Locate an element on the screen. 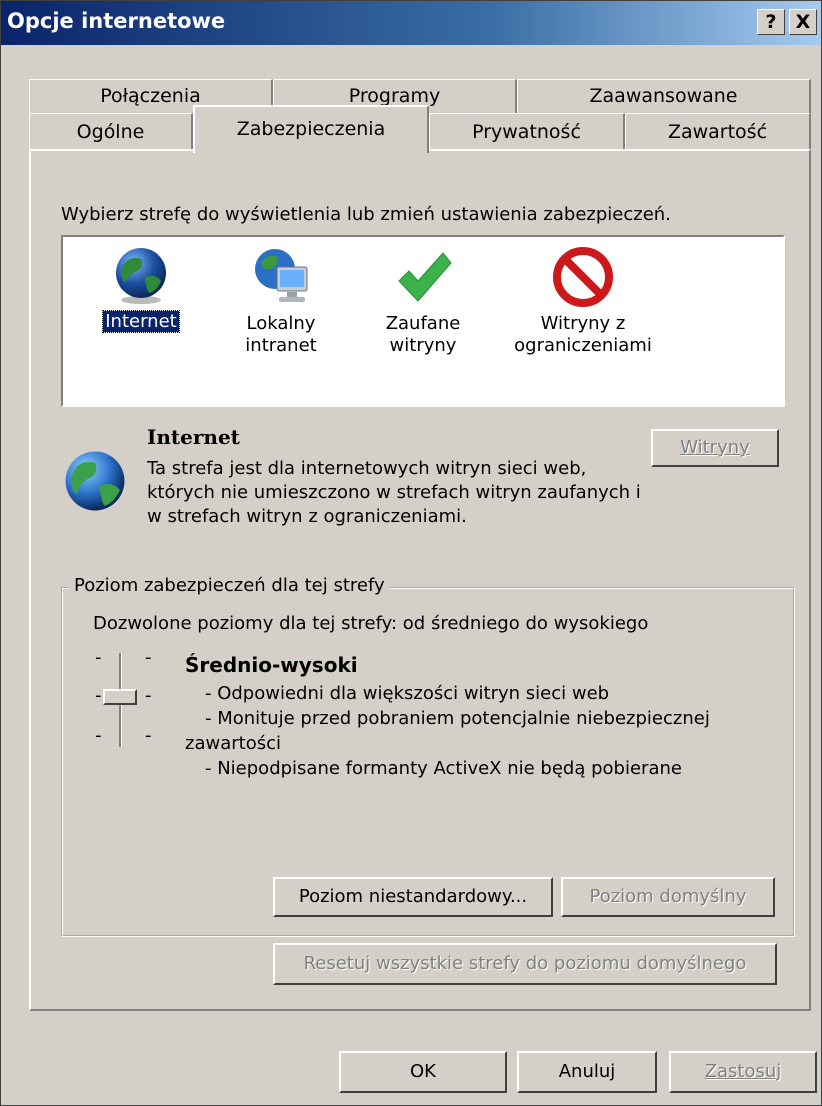  restricted-icon is located at coordinates (583, 277).